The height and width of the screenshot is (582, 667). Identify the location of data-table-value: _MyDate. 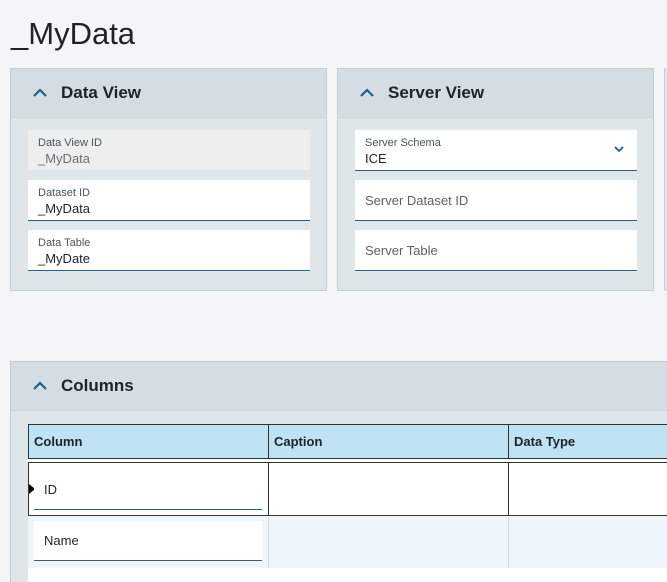
(64, 258).